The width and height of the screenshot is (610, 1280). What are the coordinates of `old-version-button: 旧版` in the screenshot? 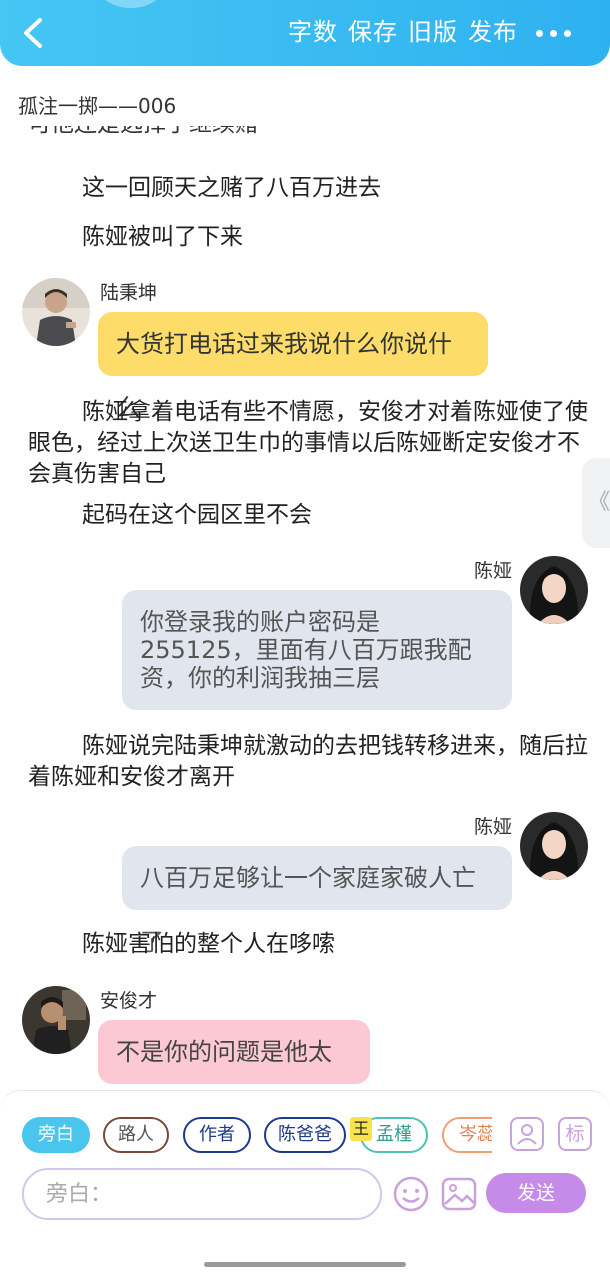 It's located at (433, 32).